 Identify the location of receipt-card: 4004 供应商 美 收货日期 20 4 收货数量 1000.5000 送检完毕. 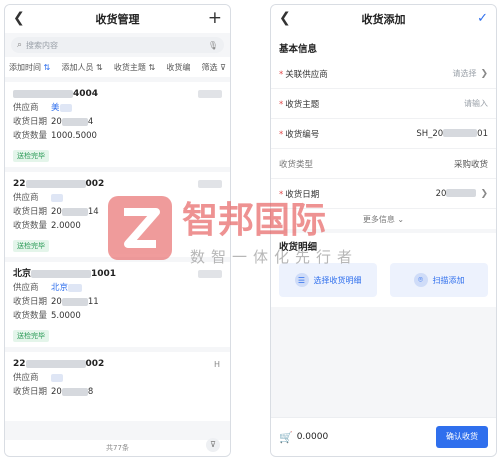
(117, 124).